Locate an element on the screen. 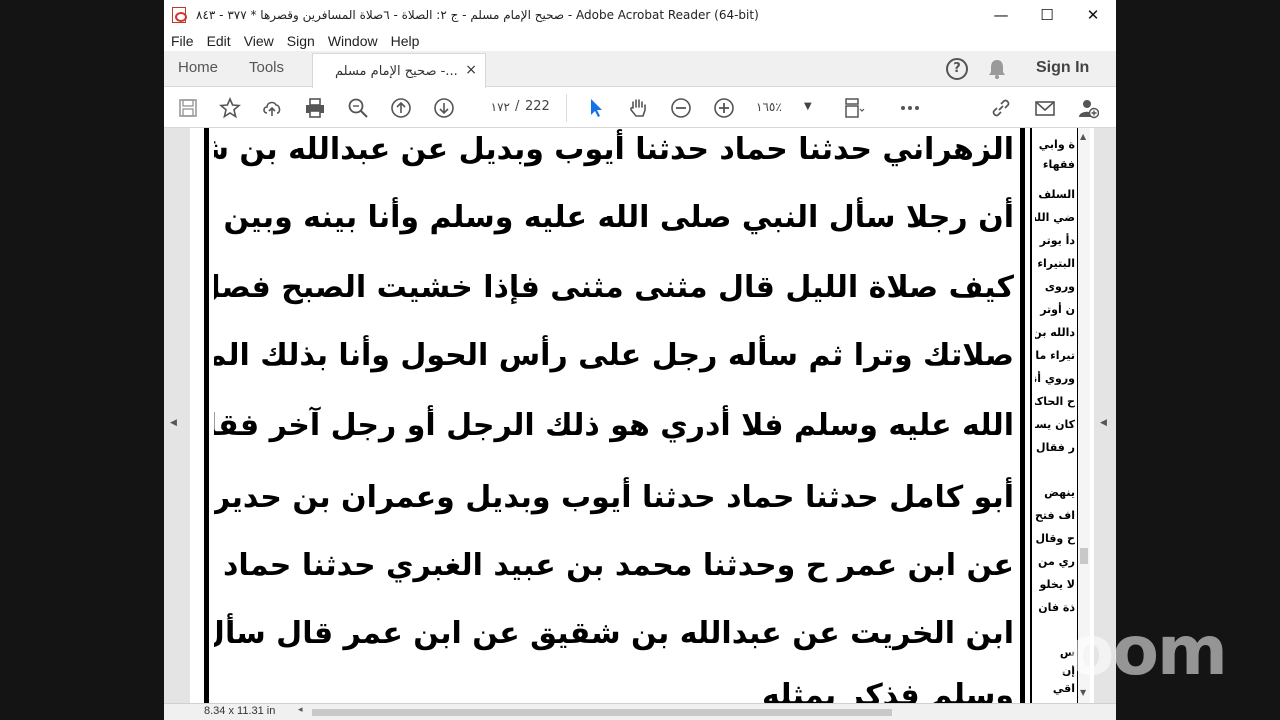 This screenshot has width=1280, height=720. tab-home: Home is located at coordinates (198, 67).